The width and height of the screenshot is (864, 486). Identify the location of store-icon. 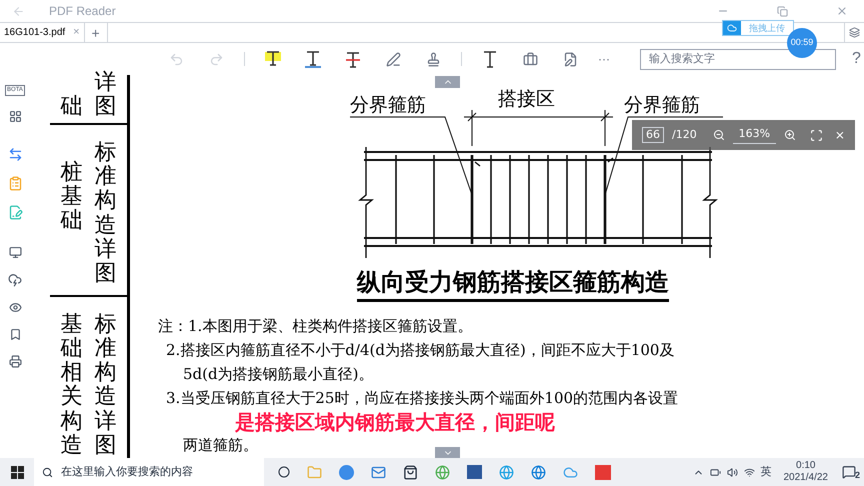
(410, 472).